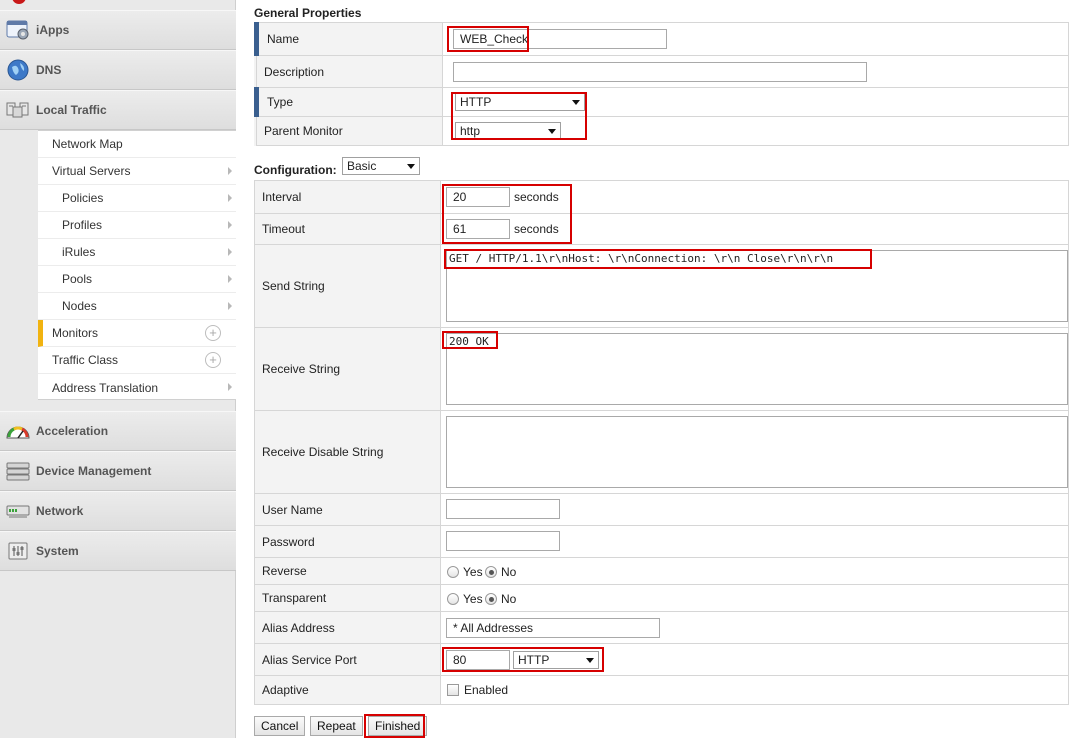  I want to click on adaptive-enabled-checkbox: Enabled, so click(477, 690).